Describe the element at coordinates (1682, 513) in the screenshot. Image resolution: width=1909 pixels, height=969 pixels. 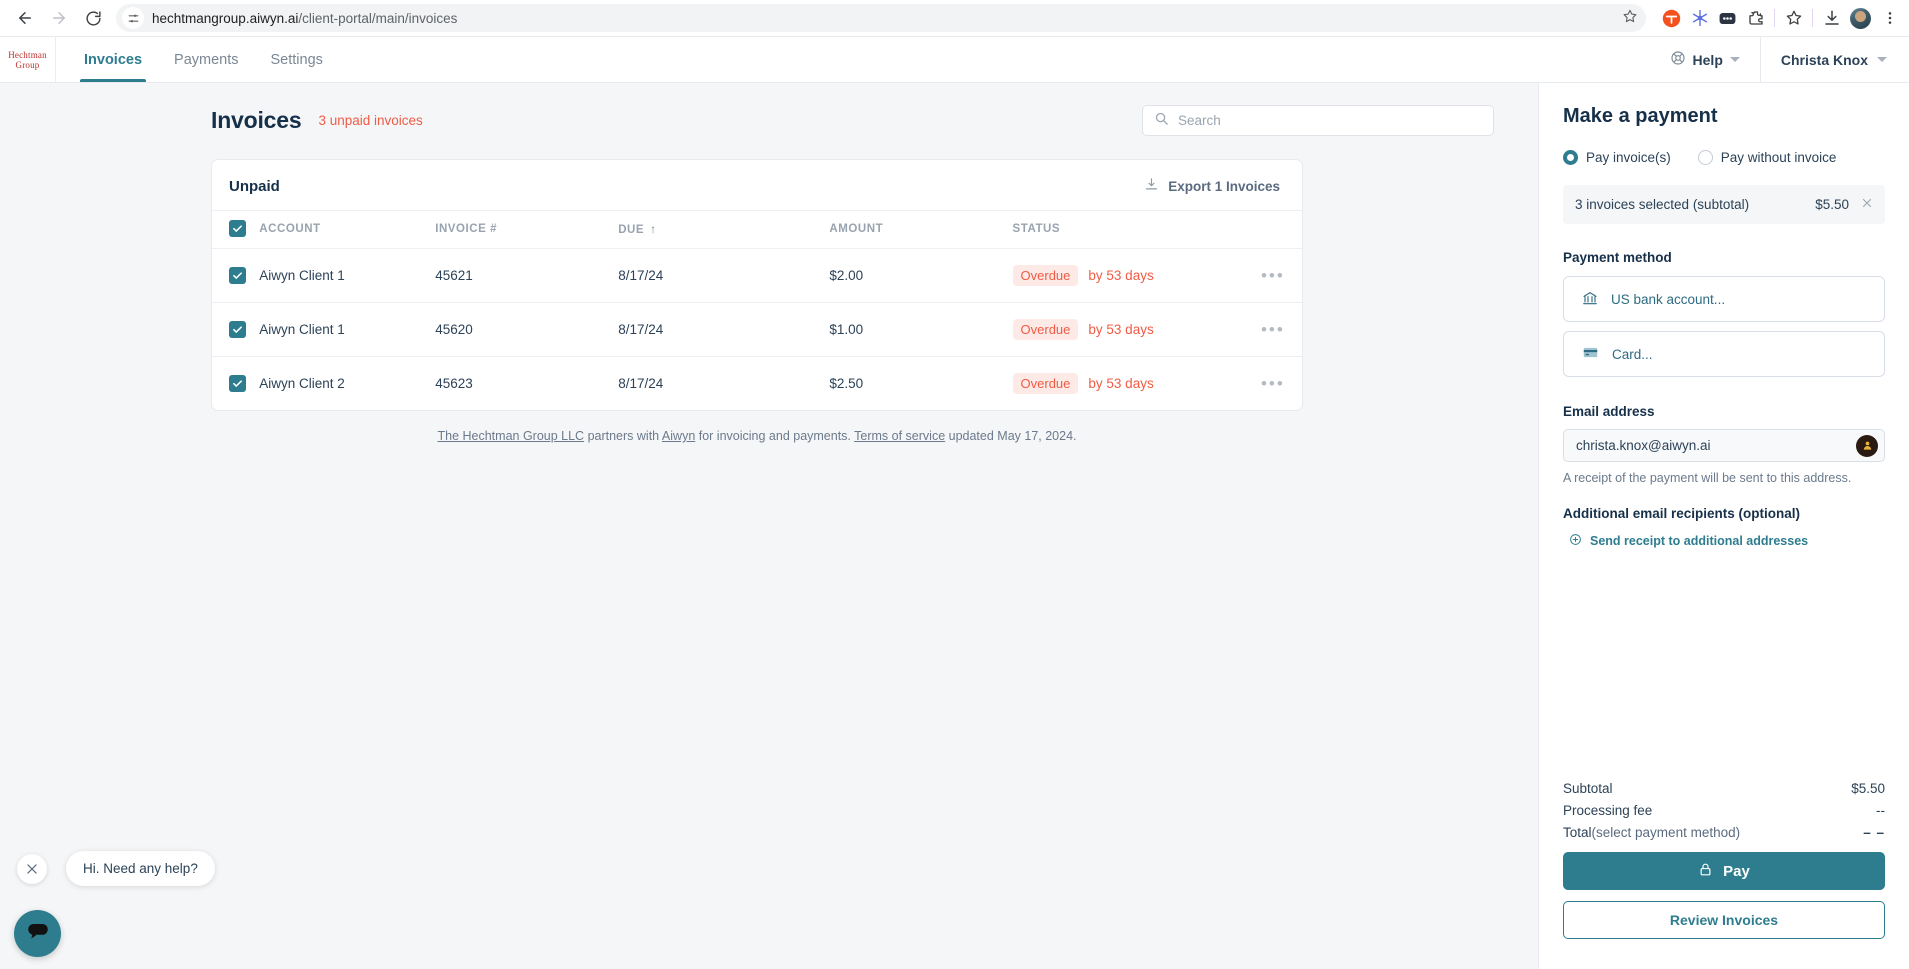
I see `additional-recipients-label: Additional email recipients (optional)` at that location.